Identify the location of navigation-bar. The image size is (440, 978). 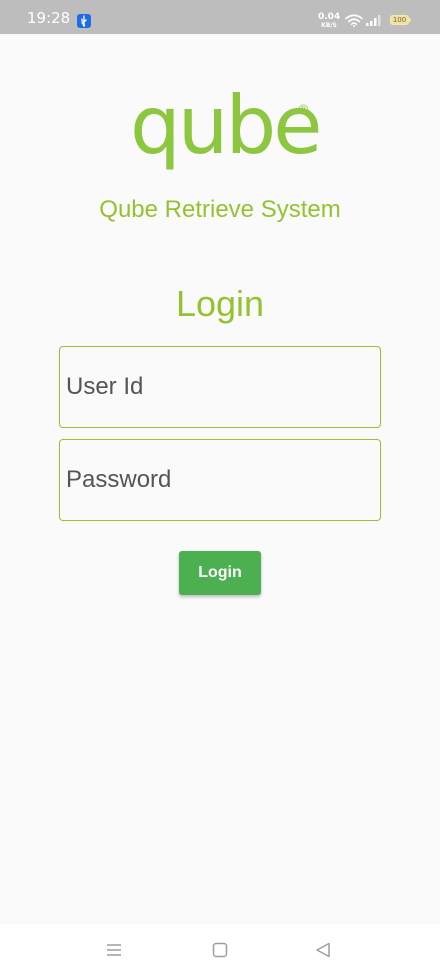
(220, 951).